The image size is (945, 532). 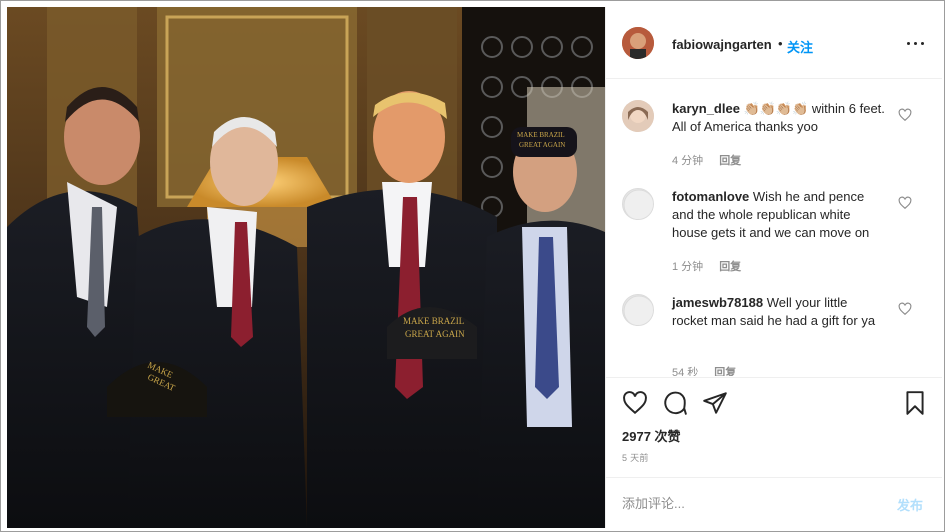 What do you see at coordinates (706, 266) in the screenshot?
I see `comment-meta: 1 分钟 回复` at bounding box center [706, 266].